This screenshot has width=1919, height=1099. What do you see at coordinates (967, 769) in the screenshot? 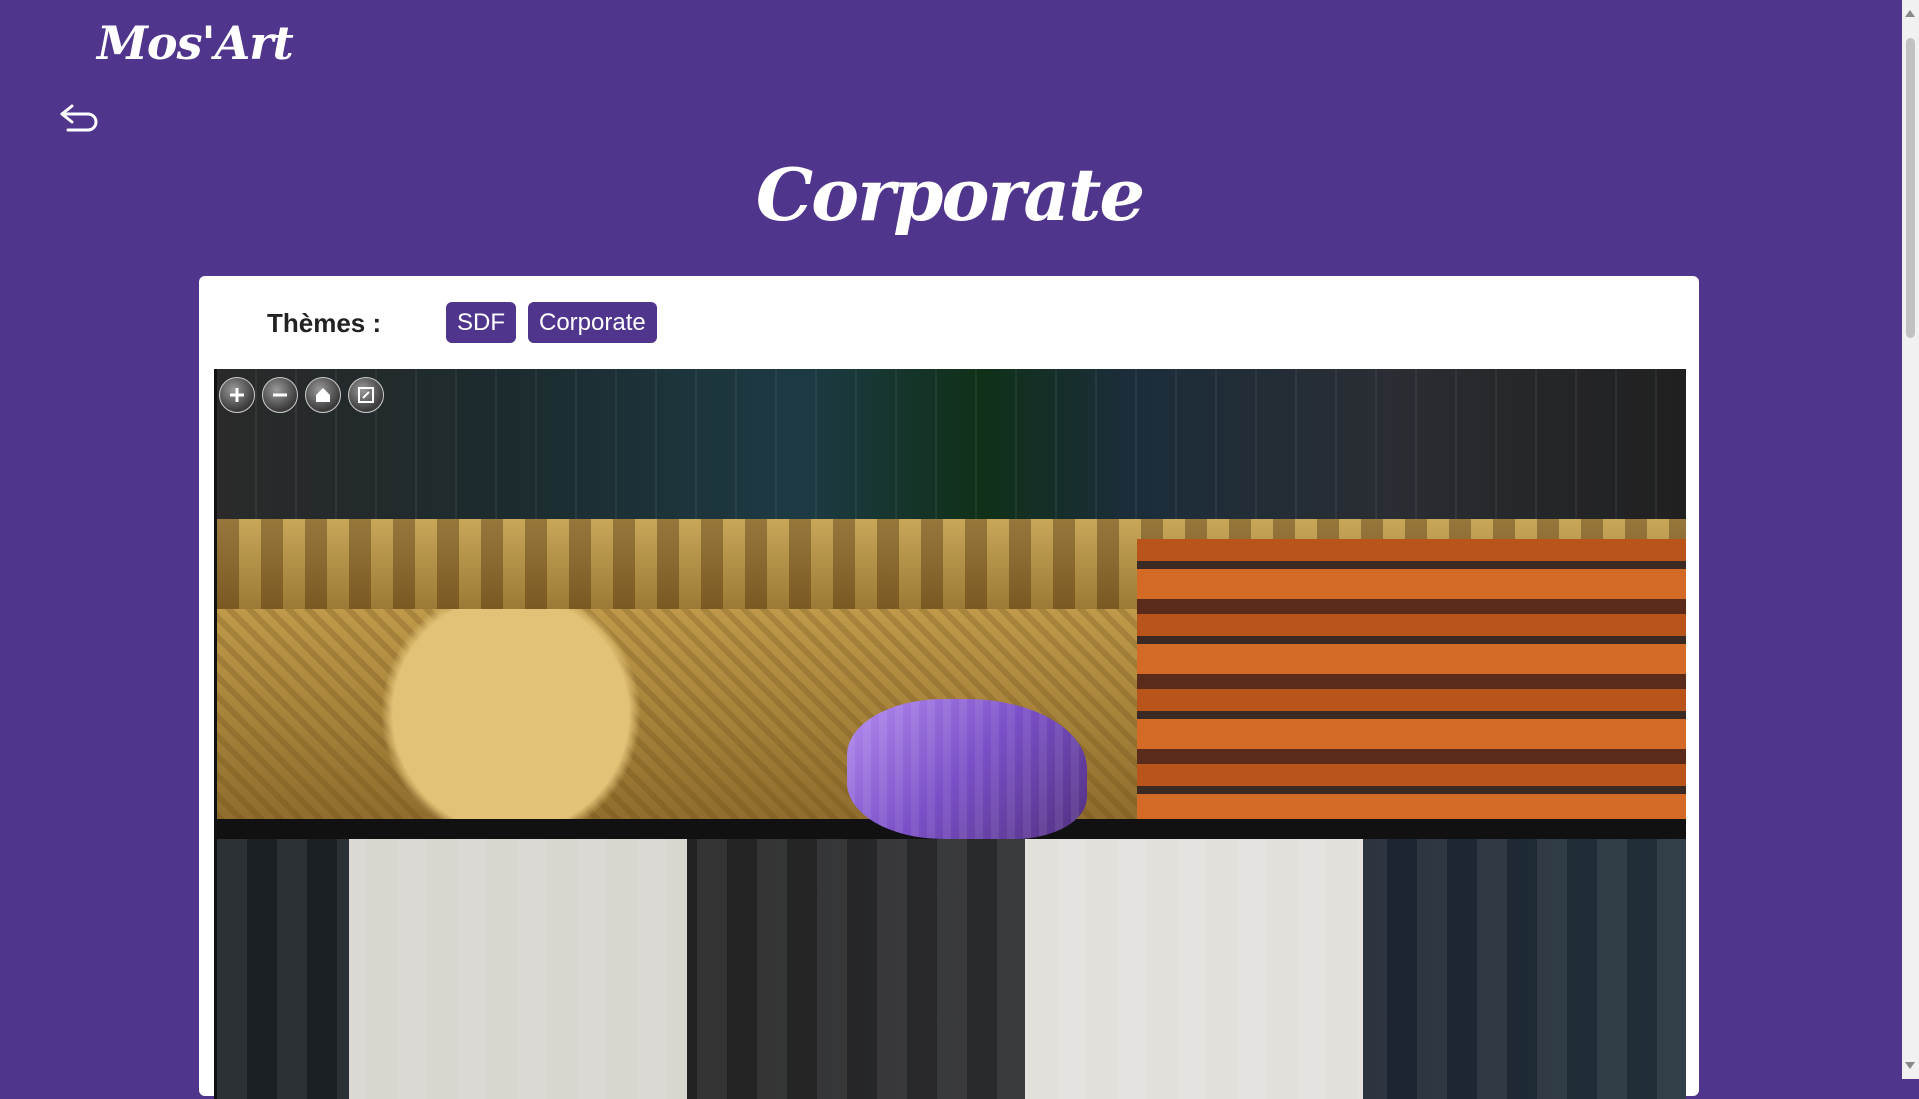
I see `mosaic-purple-region` at bounding box center [967, 769].